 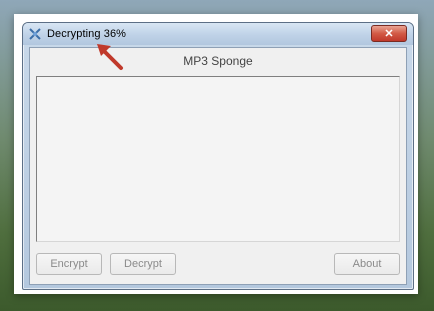 What do you see at coordinates (110, 57) in the screenshot?
I see `annotation-arrow-icon` at bounding box center [110, 57].